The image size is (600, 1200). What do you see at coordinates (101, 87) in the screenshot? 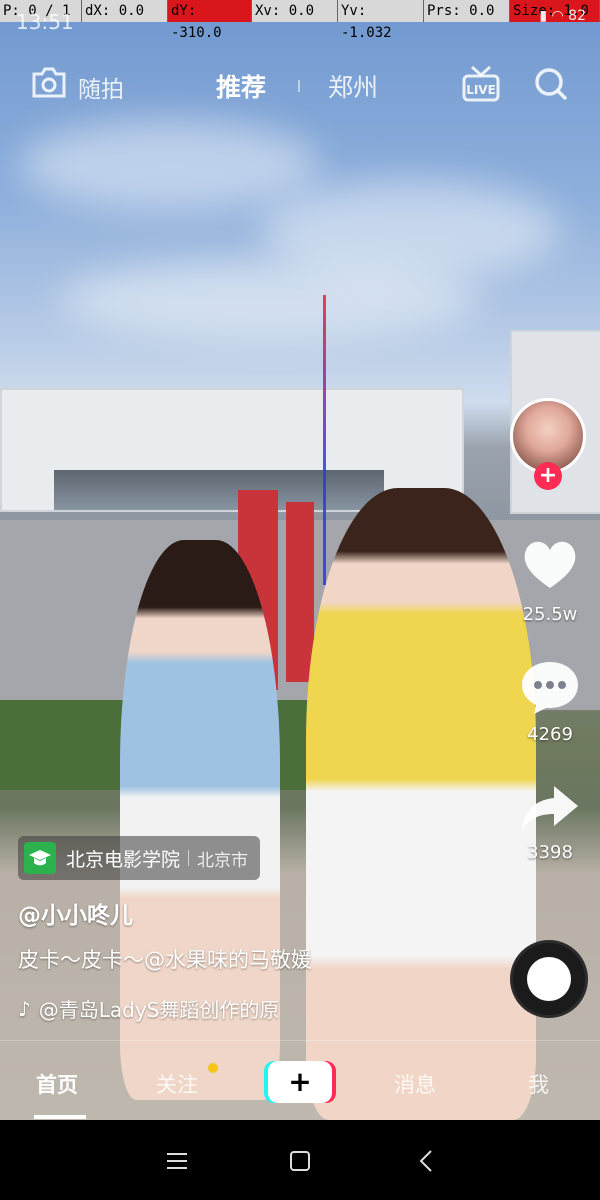
I see `camera-label: 随拍` at bounding box center [101, 87].